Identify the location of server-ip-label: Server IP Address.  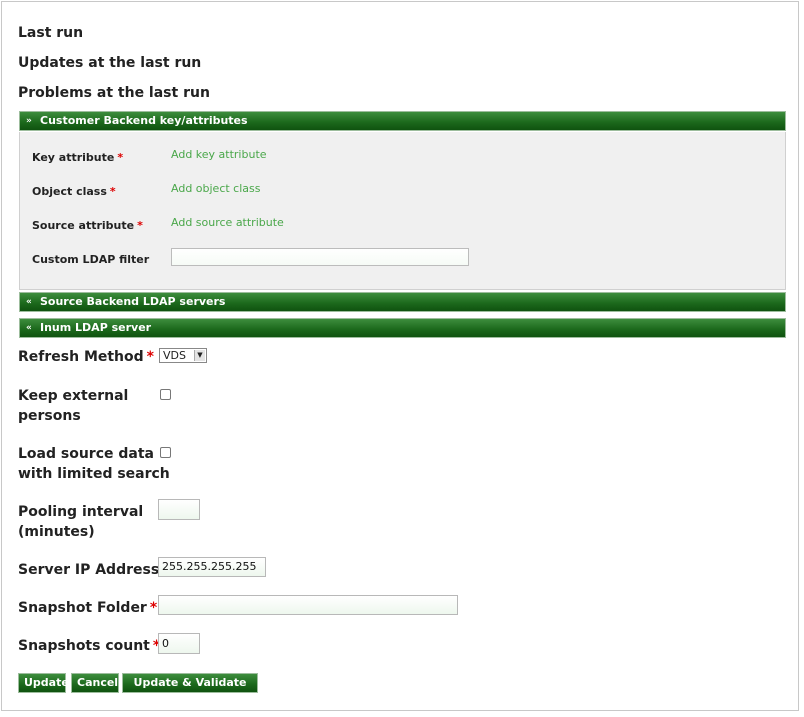
(89, 570).